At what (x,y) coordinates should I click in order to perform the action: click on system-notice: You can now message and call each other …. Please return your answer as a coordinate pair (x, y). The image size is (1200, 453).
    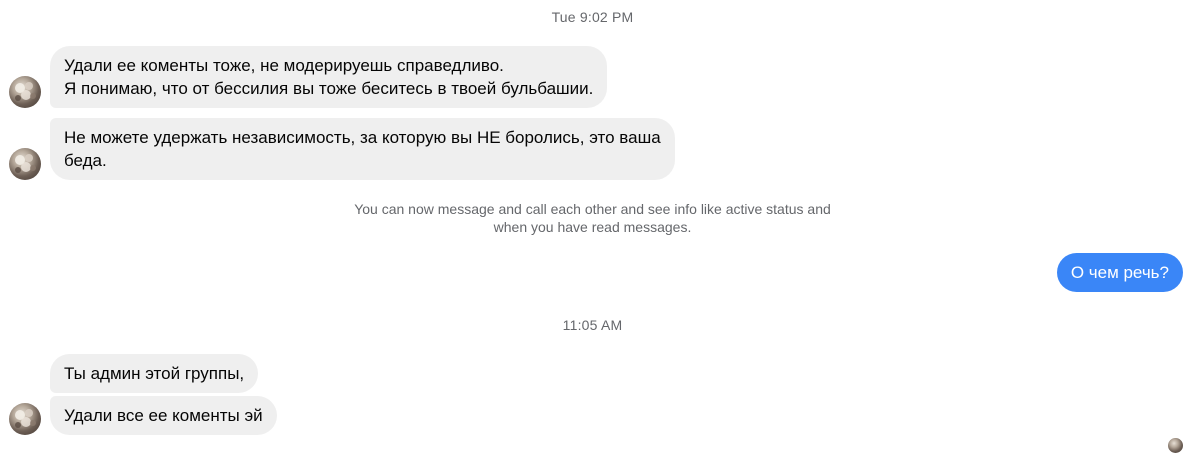
    Looking at the image, I should click on (592, 218).